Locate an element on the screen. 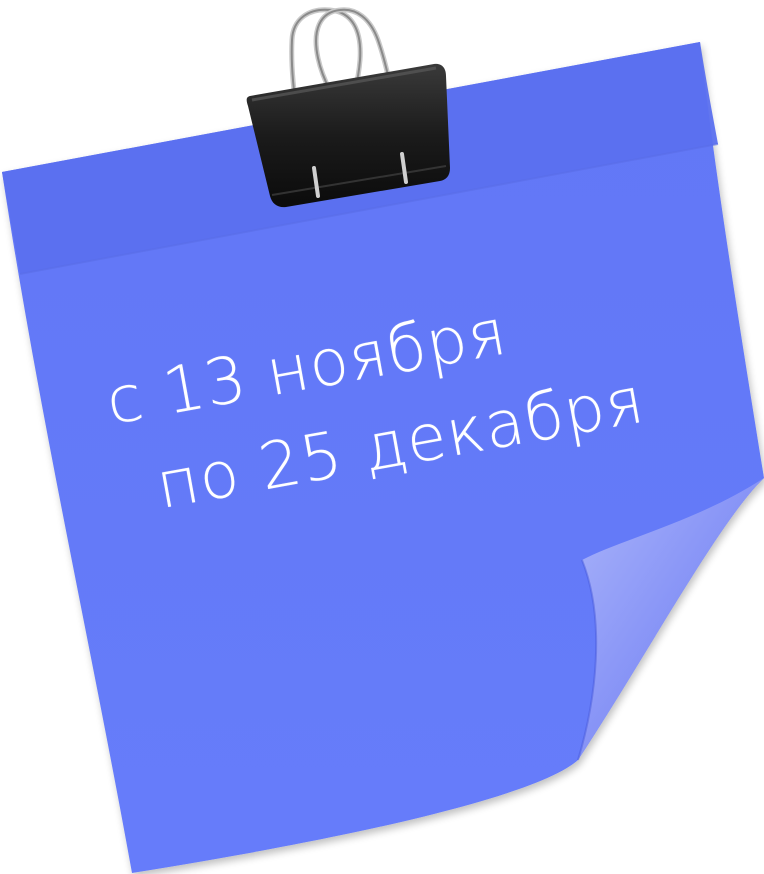 The width and height of the screenshot is (764, 874). binder-clip-icon is located at coordinates (348, 107).